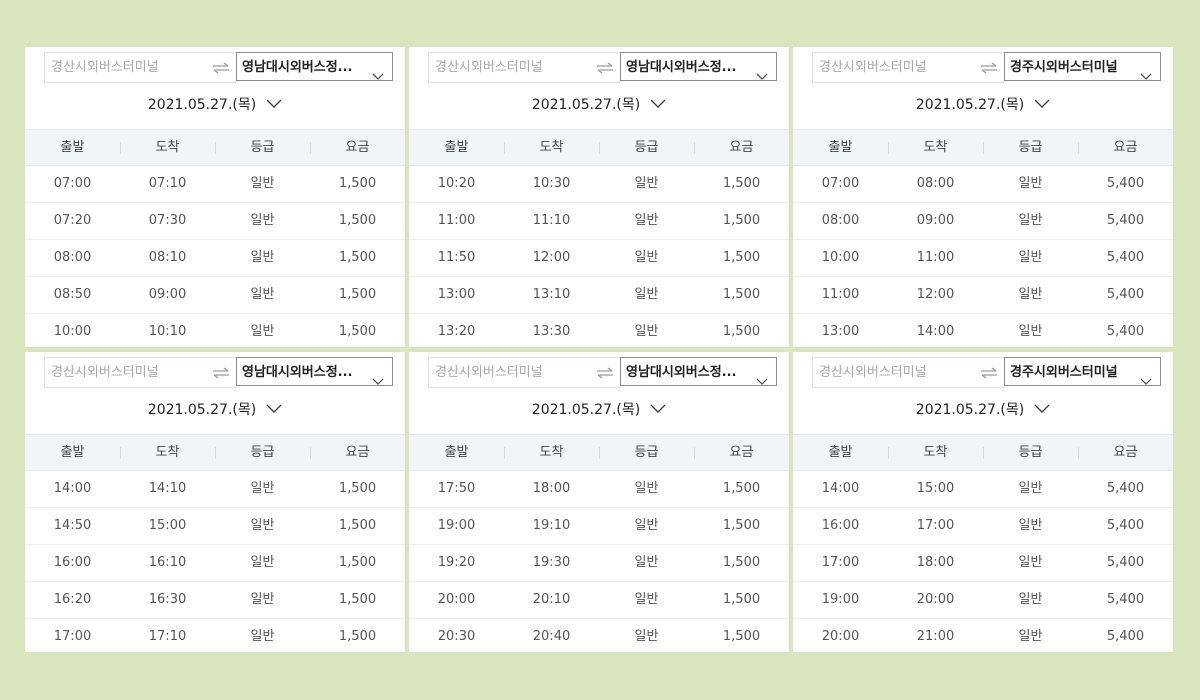 The width and height of the screenshot is (1200, 700). Describe the element at coordinates (167, 220) in the screenshot. I see `table-cell: 07:30` at that location.